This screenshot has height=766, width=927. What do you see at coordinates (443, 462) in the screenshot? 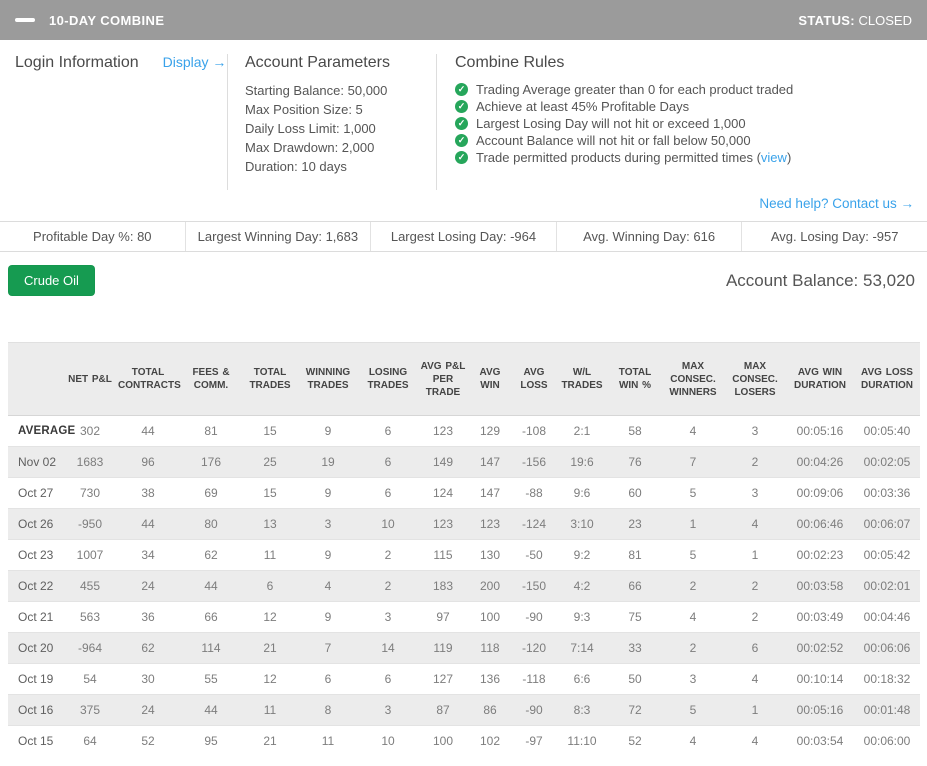
I see `table-cell: 149` at bounding box center [443, 462].